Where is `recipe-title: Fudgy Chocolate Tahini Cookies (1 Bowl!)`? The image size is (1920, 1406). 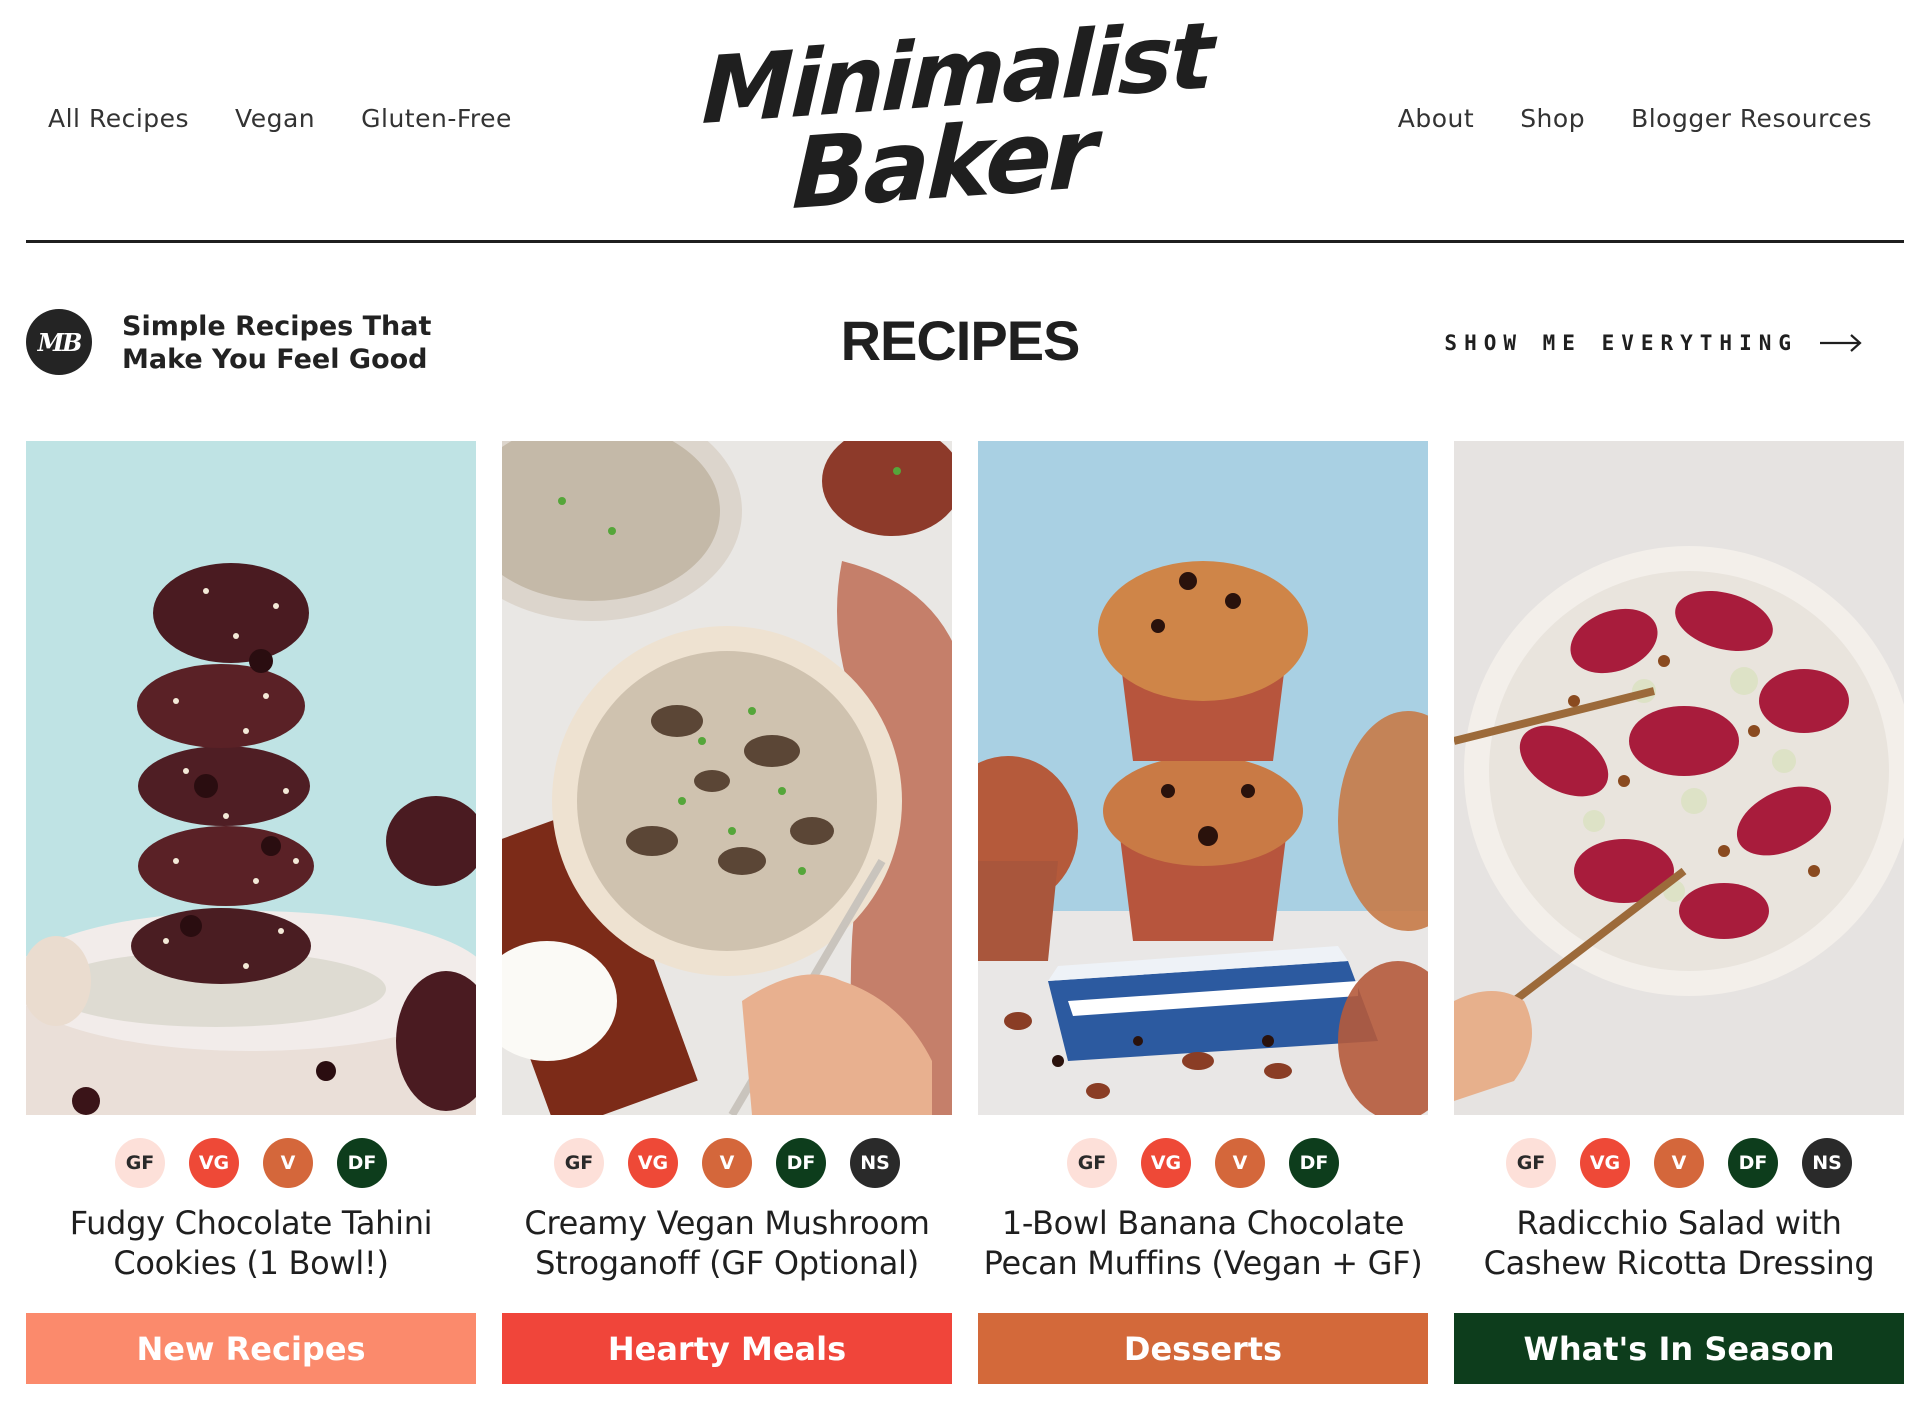 recipe-title: Fudgy Chocolate Tahini Cookies (1 Bowl!) is located at coordinates (251, 1243).